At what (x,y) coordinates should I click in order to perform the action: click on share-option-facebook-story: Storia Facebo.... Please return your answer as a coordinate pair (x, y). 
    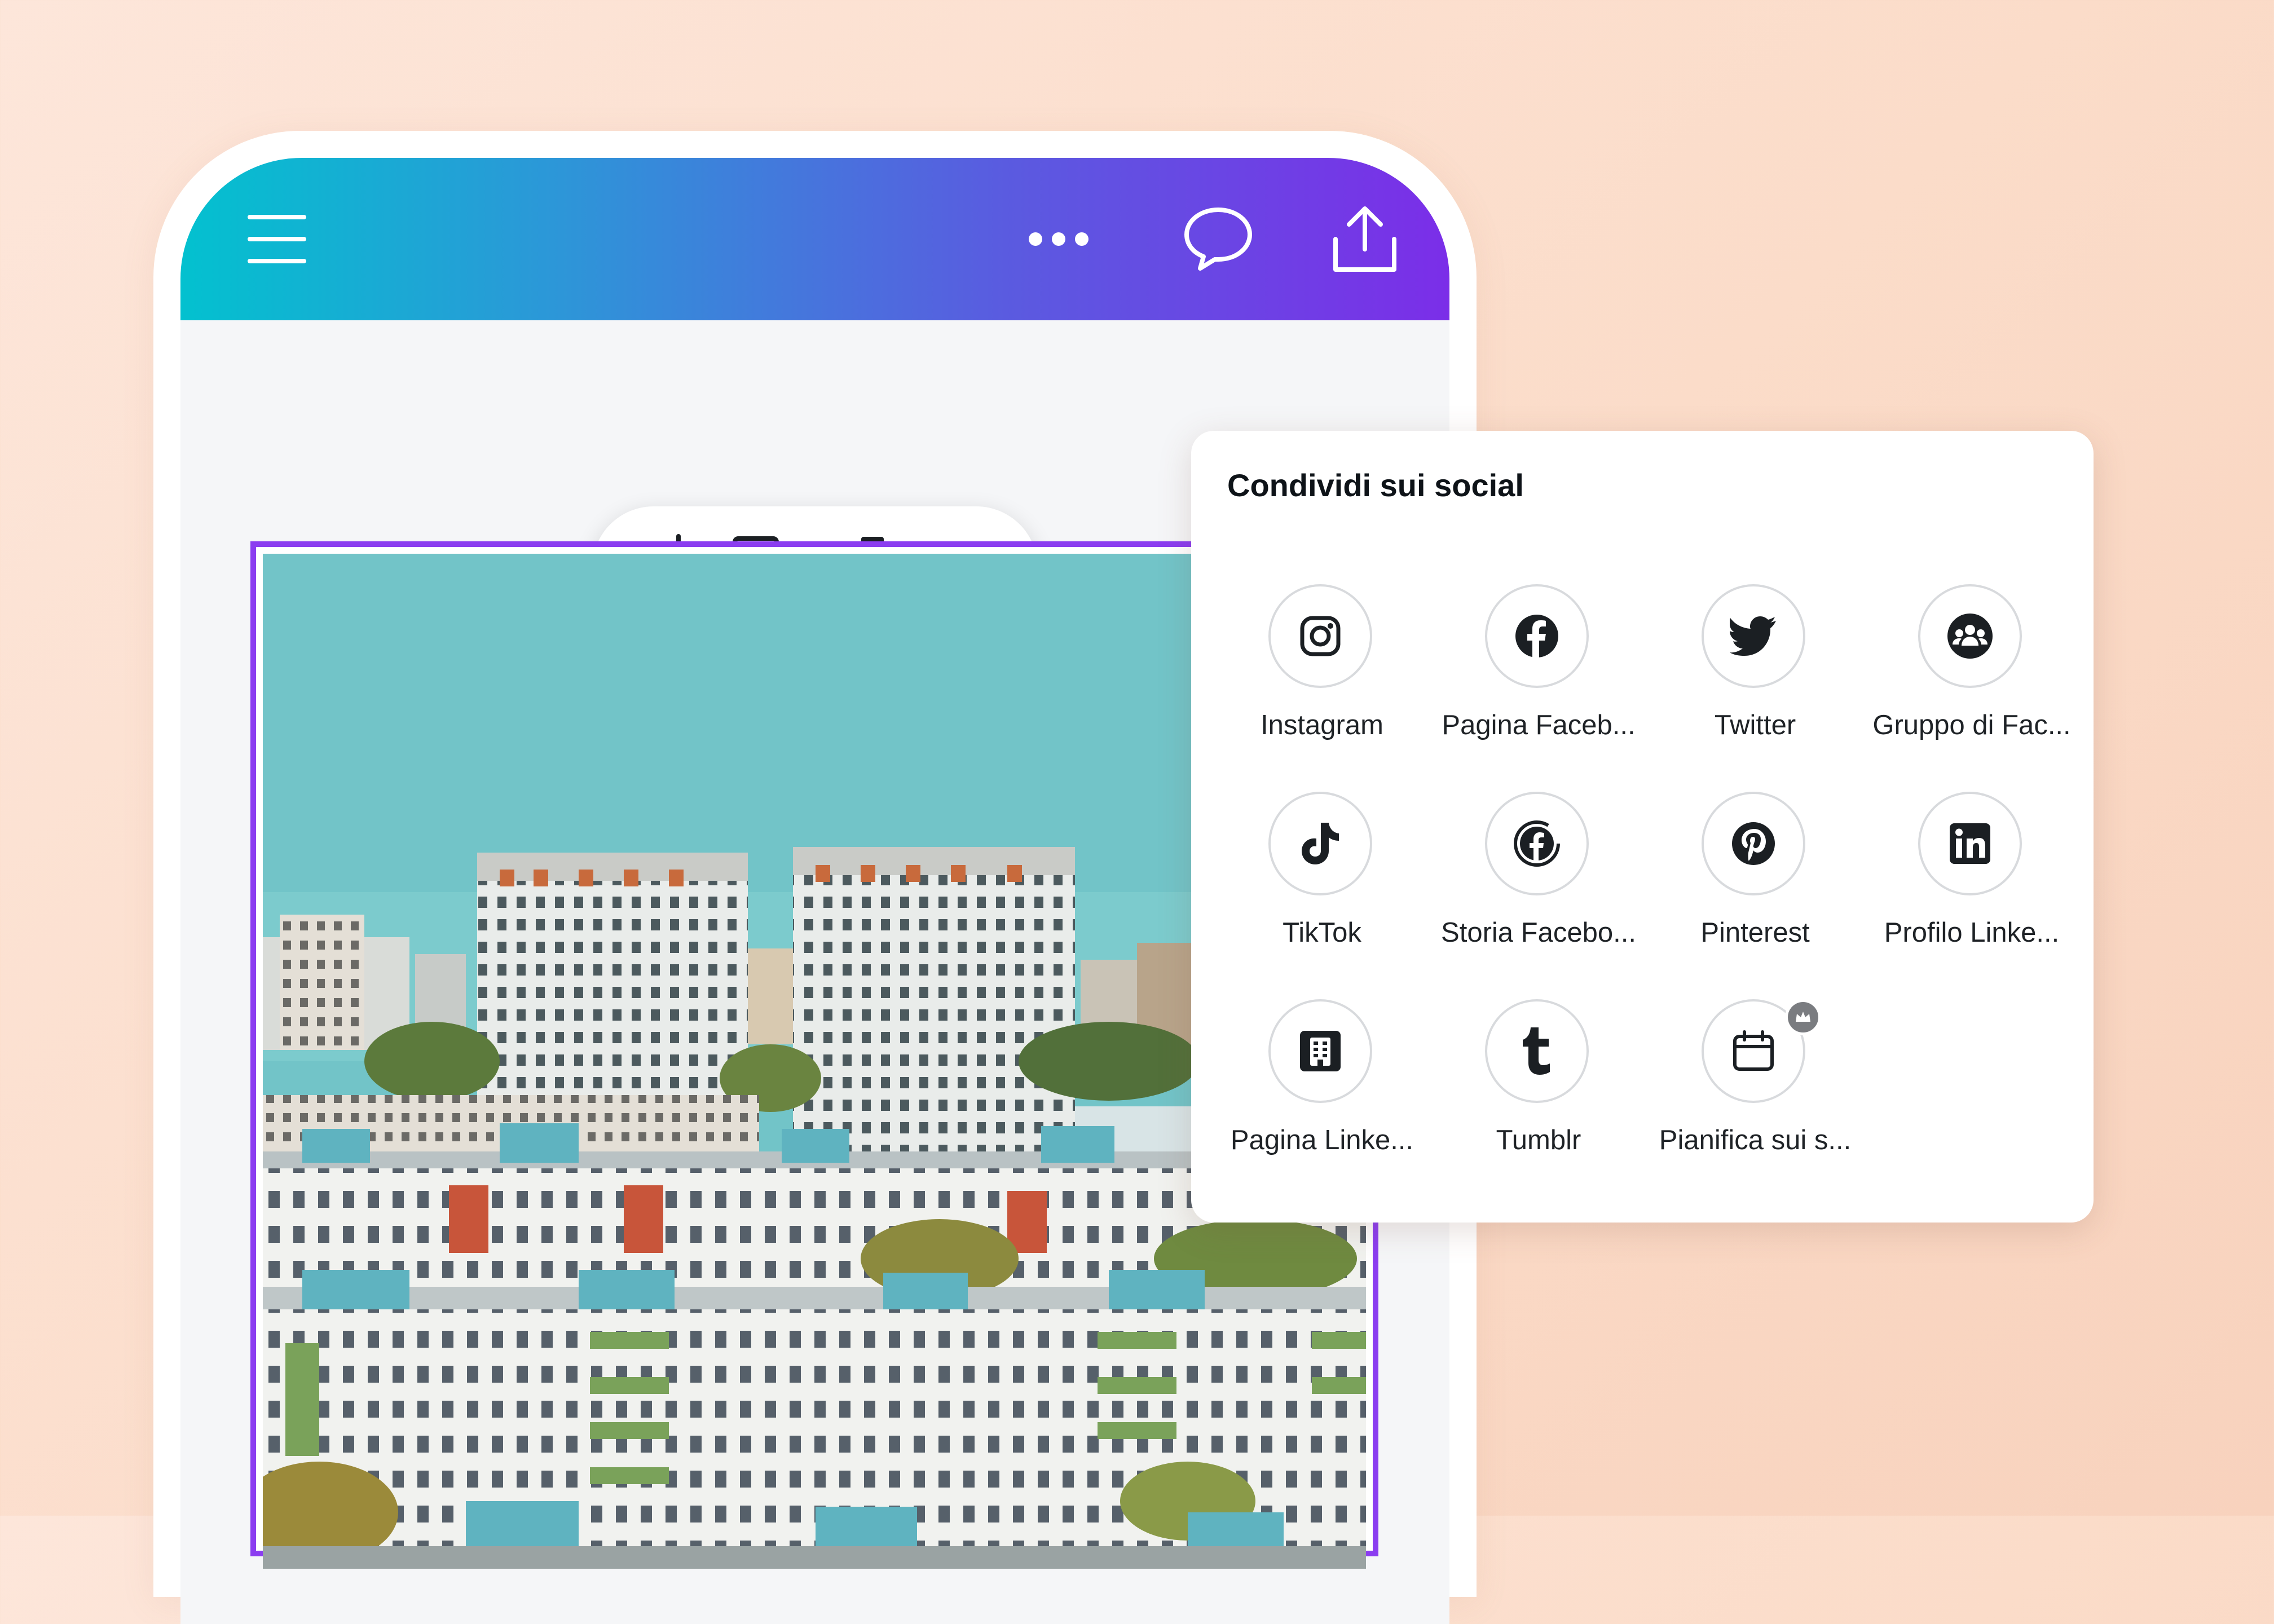
    Looking at the image, I should click on (1538, 894).